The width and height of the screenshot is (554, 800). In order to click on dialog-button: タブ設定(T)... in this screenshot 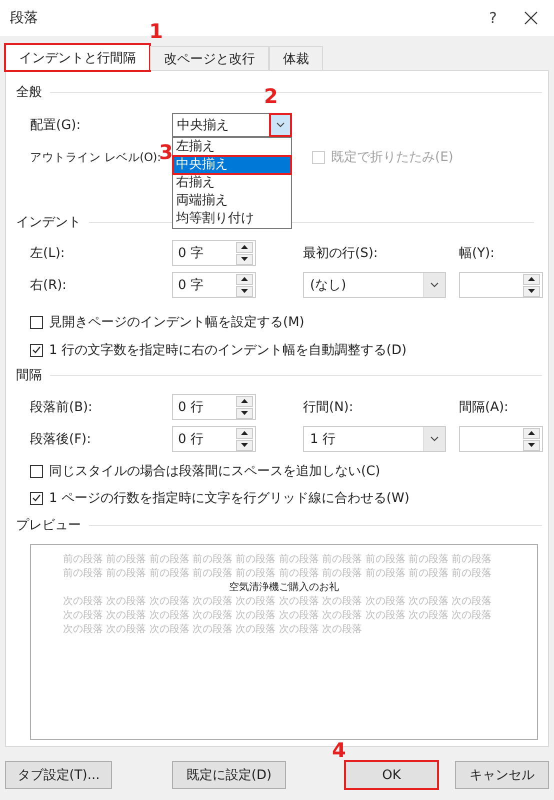, I will do `click(58, 775)`.